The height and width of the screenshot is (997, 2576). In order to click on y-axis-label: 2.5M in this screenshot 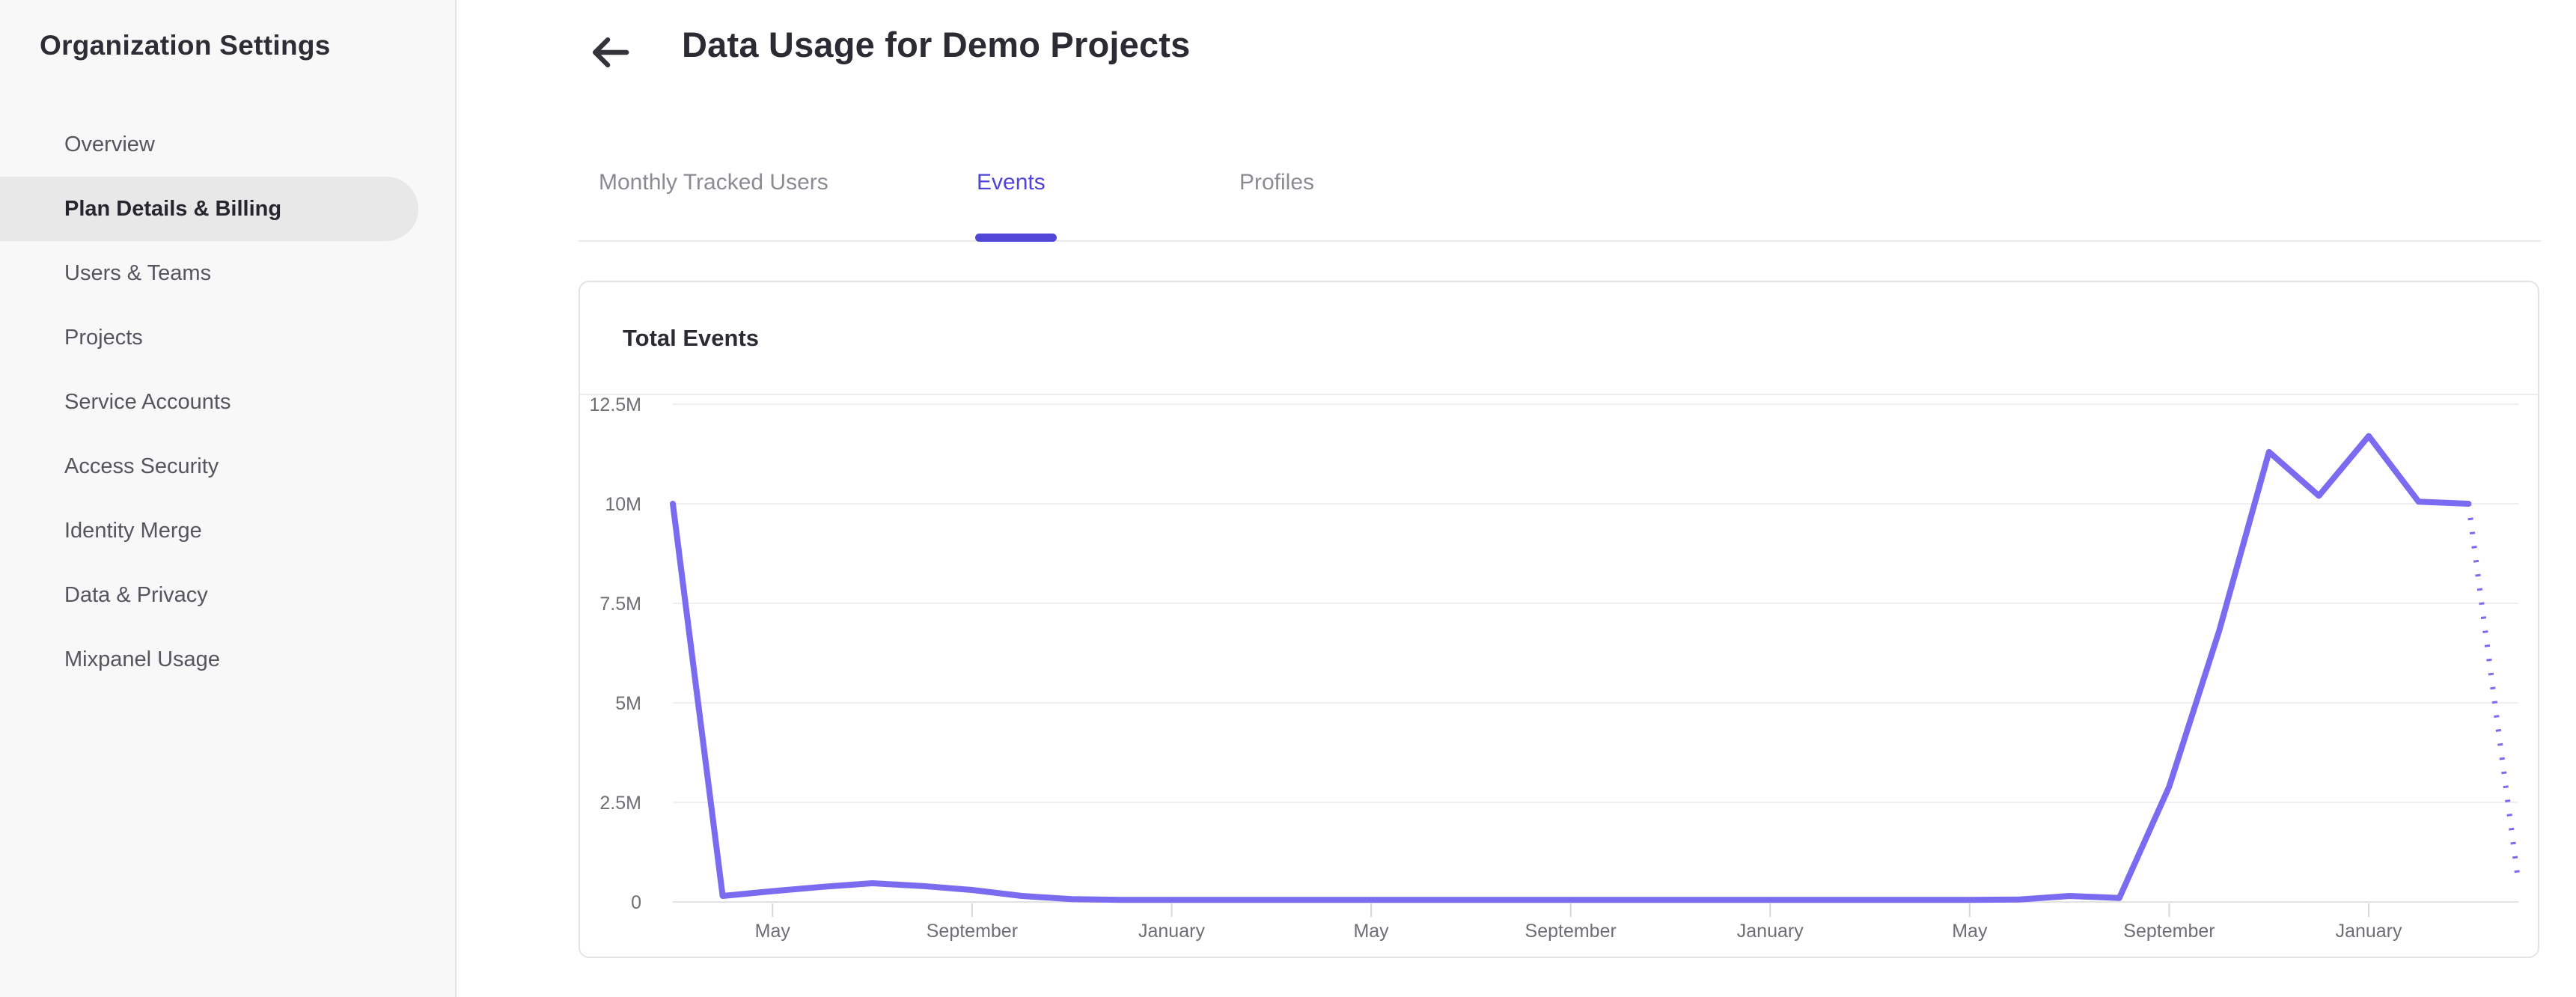, I will do `click(620, 804)`.